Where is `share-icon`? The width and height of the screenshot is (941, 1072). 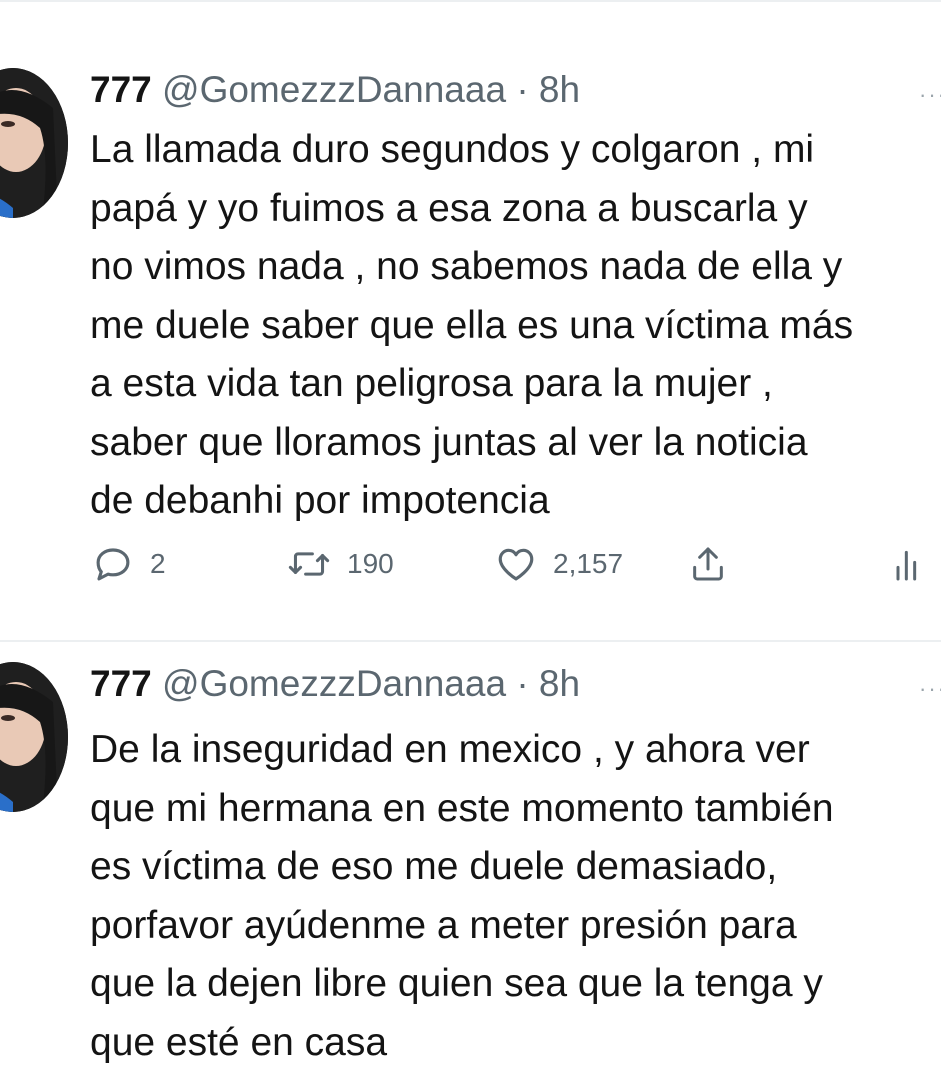
share-icon is located at coordinates (708, 564).